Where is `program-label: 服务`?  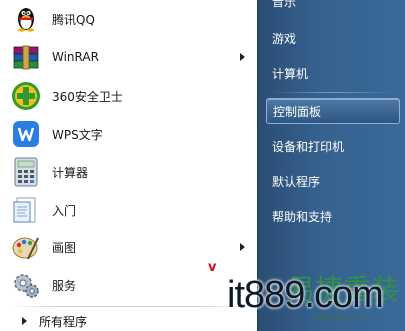
program-label: 服务 is located at coordinates (64, 285).